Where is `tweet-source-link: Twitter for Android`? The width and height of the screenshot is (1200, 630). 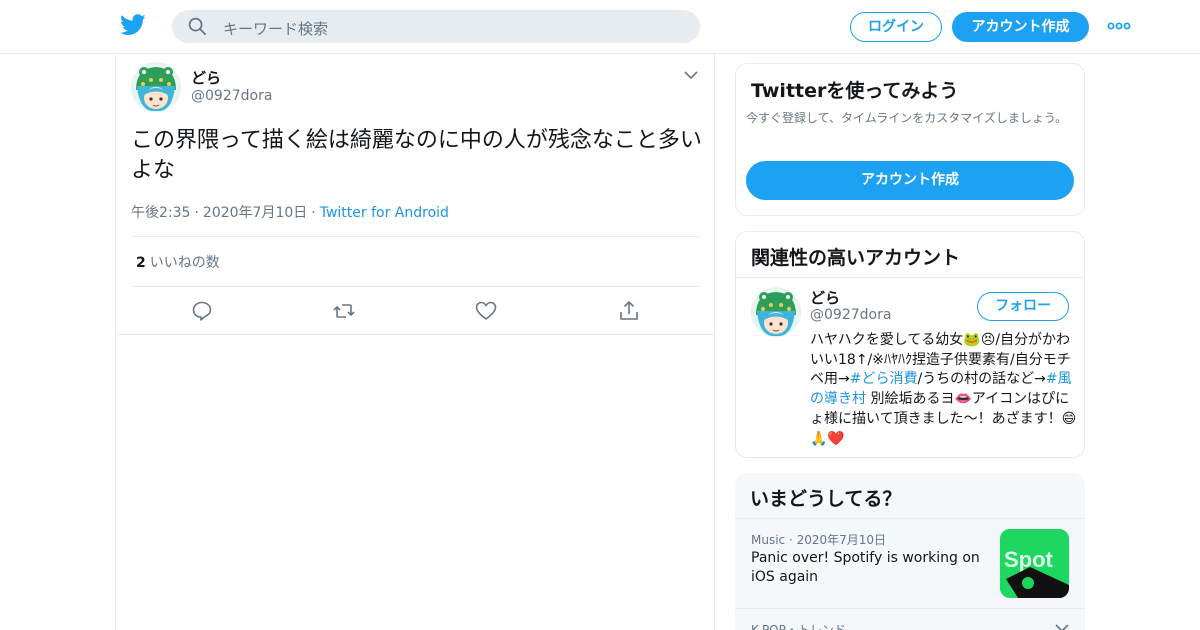
tweet-source-link: Twitter for Android is located at coordinates (384, 213).